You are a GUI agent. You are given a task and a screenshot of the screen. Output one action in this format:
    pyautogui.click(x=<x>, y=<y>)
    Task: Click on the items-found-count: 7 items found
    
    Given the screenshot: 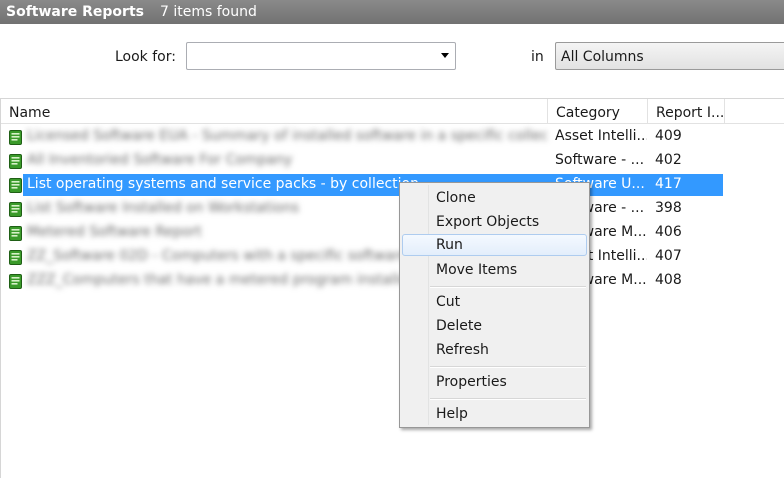 What is the action you would take?
    pyautogui.click(x=208, y=12)
    